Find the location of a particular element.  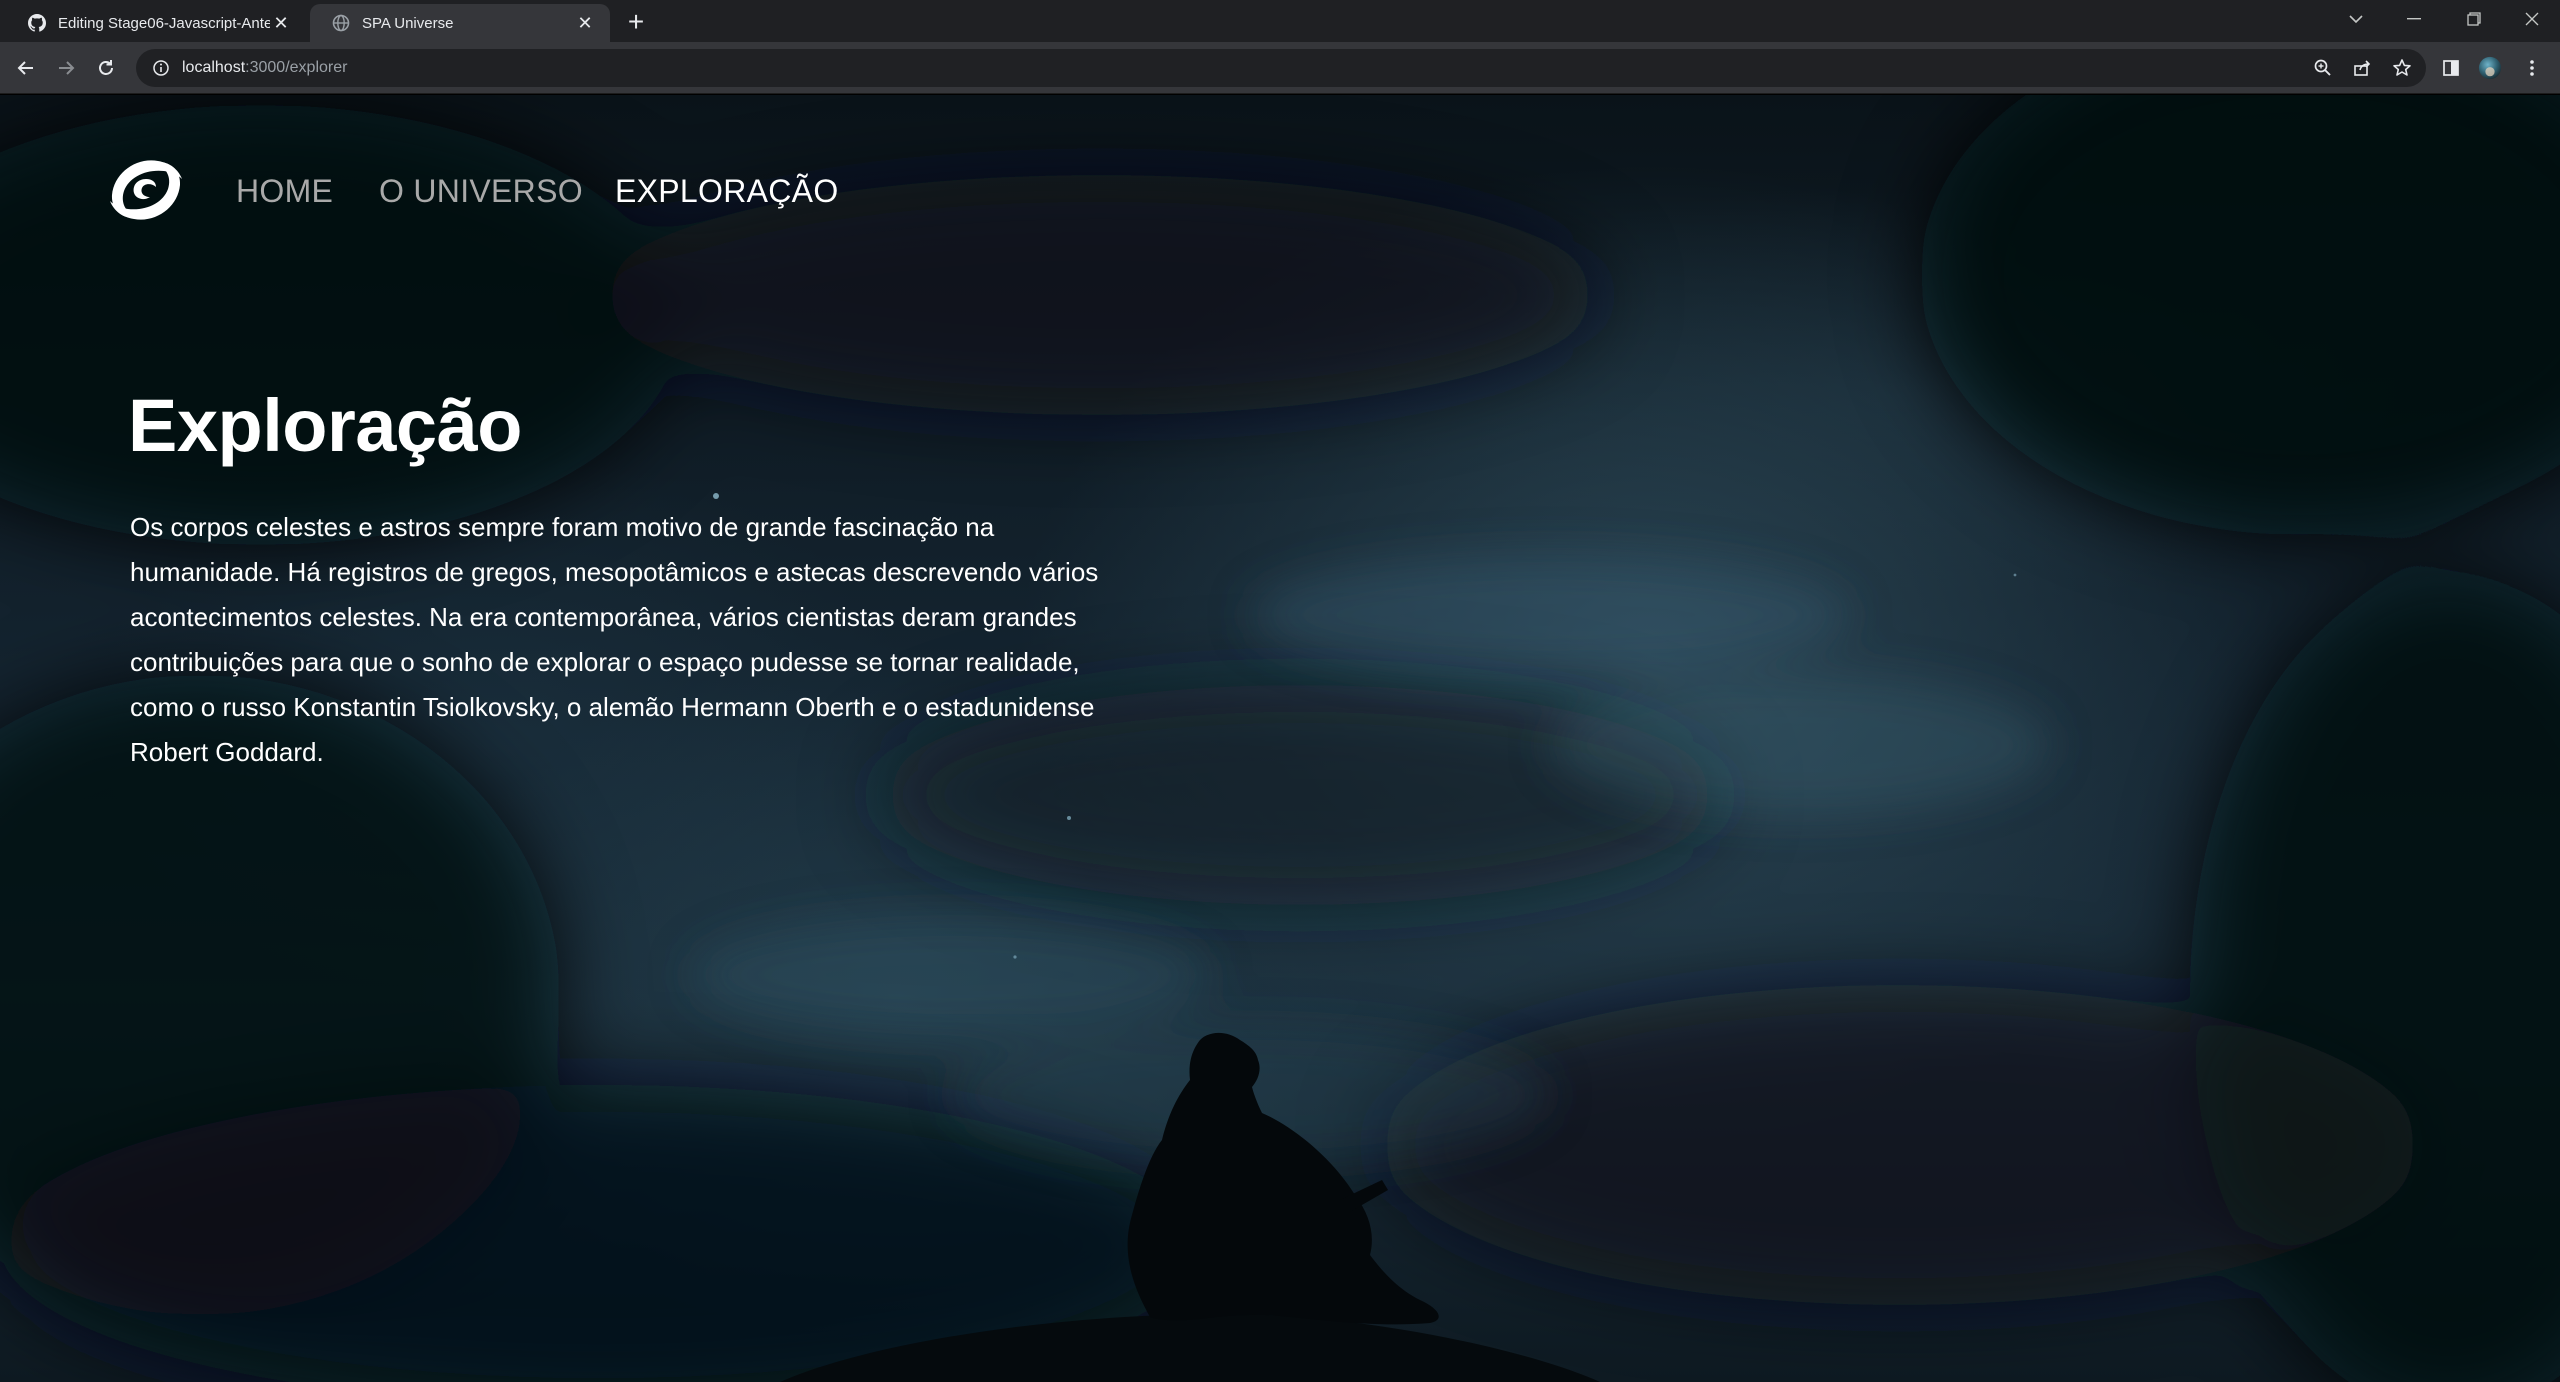

restore-icon is located at coordinates (2474, 19).